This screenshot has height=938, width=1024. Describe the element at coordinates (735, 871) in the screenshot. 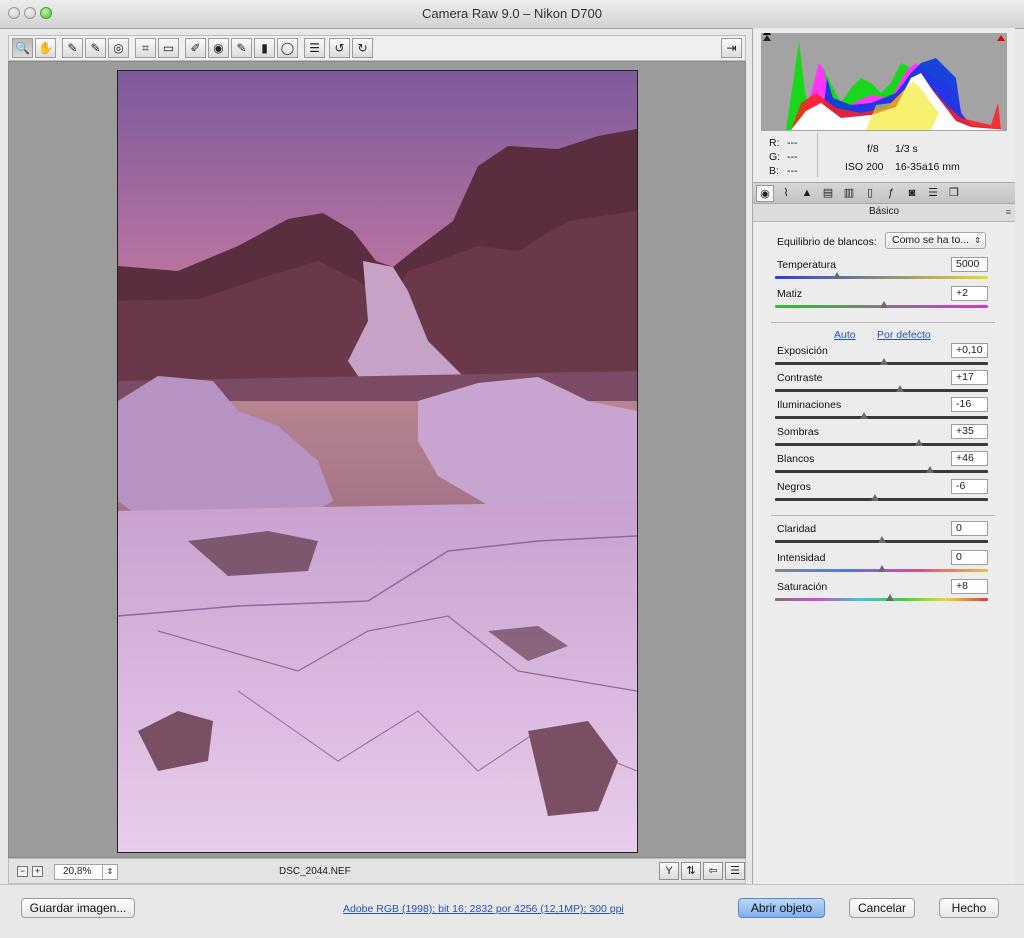

I see `preview-settings-icon: ☰` at that location.